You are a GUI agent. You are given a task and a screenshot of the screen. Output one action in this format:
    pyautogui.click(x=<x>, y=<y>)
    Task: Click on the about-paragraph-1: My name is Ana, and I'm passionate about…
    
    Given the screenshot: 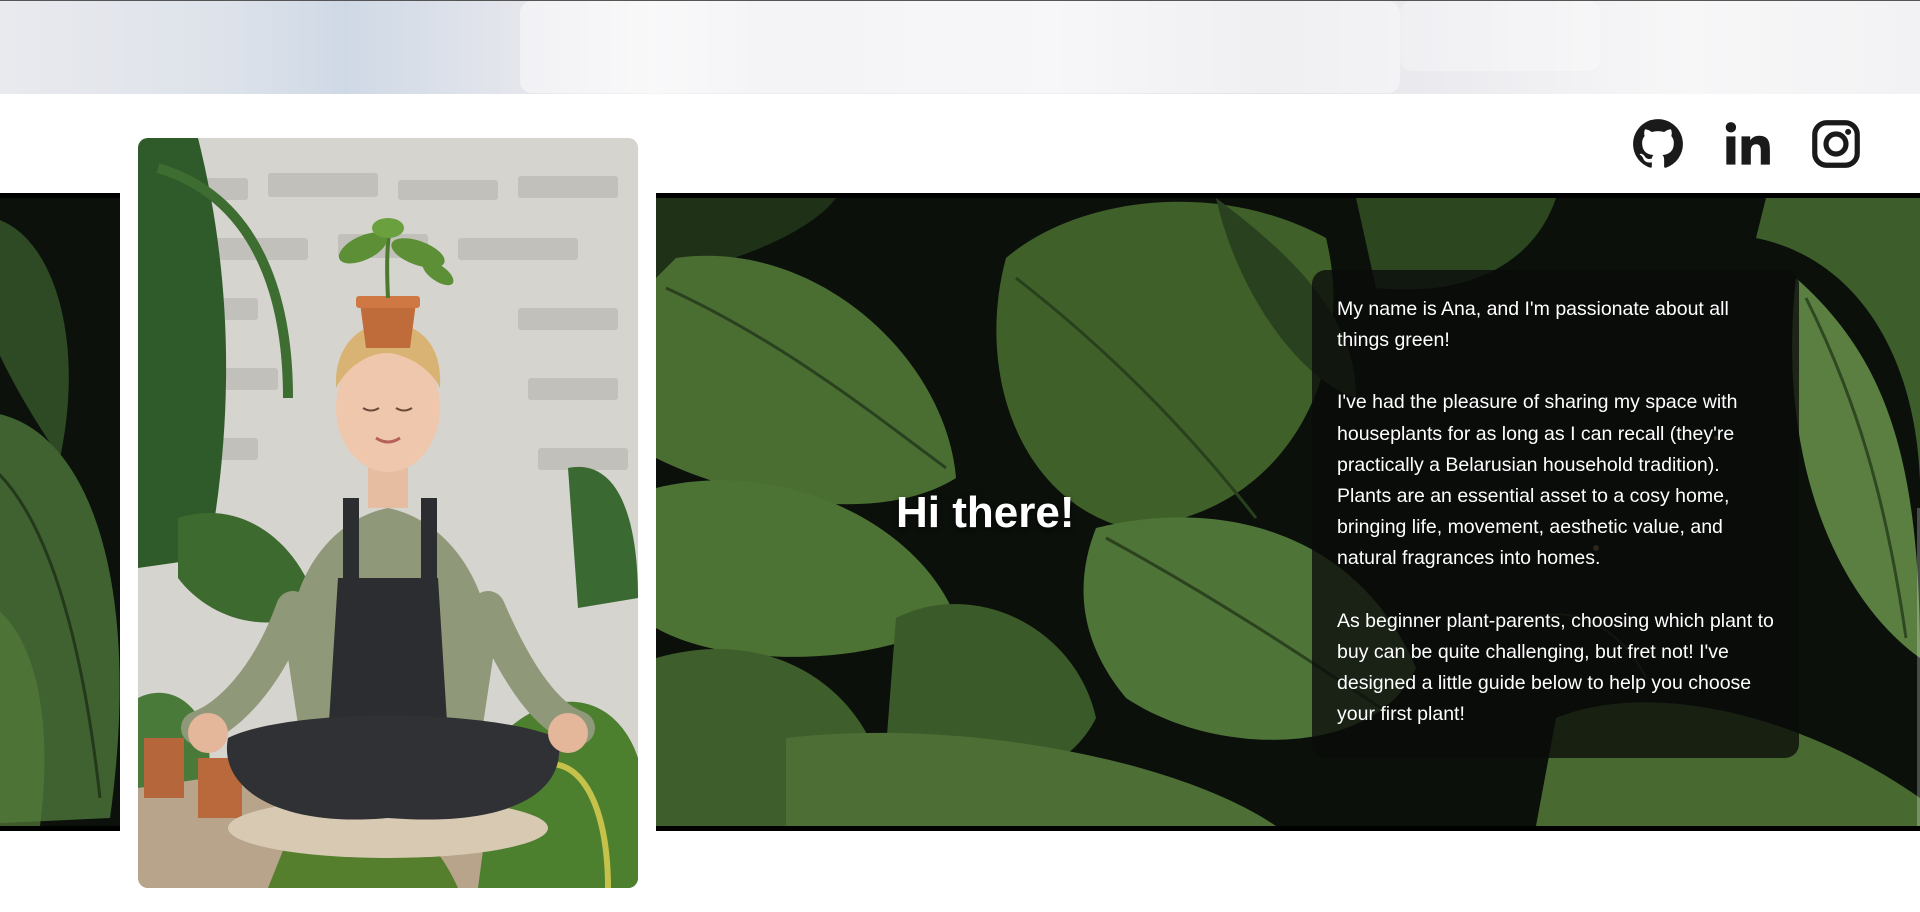 What is the action you would take?
    pyautogui.click(x=1533, y=325)
    